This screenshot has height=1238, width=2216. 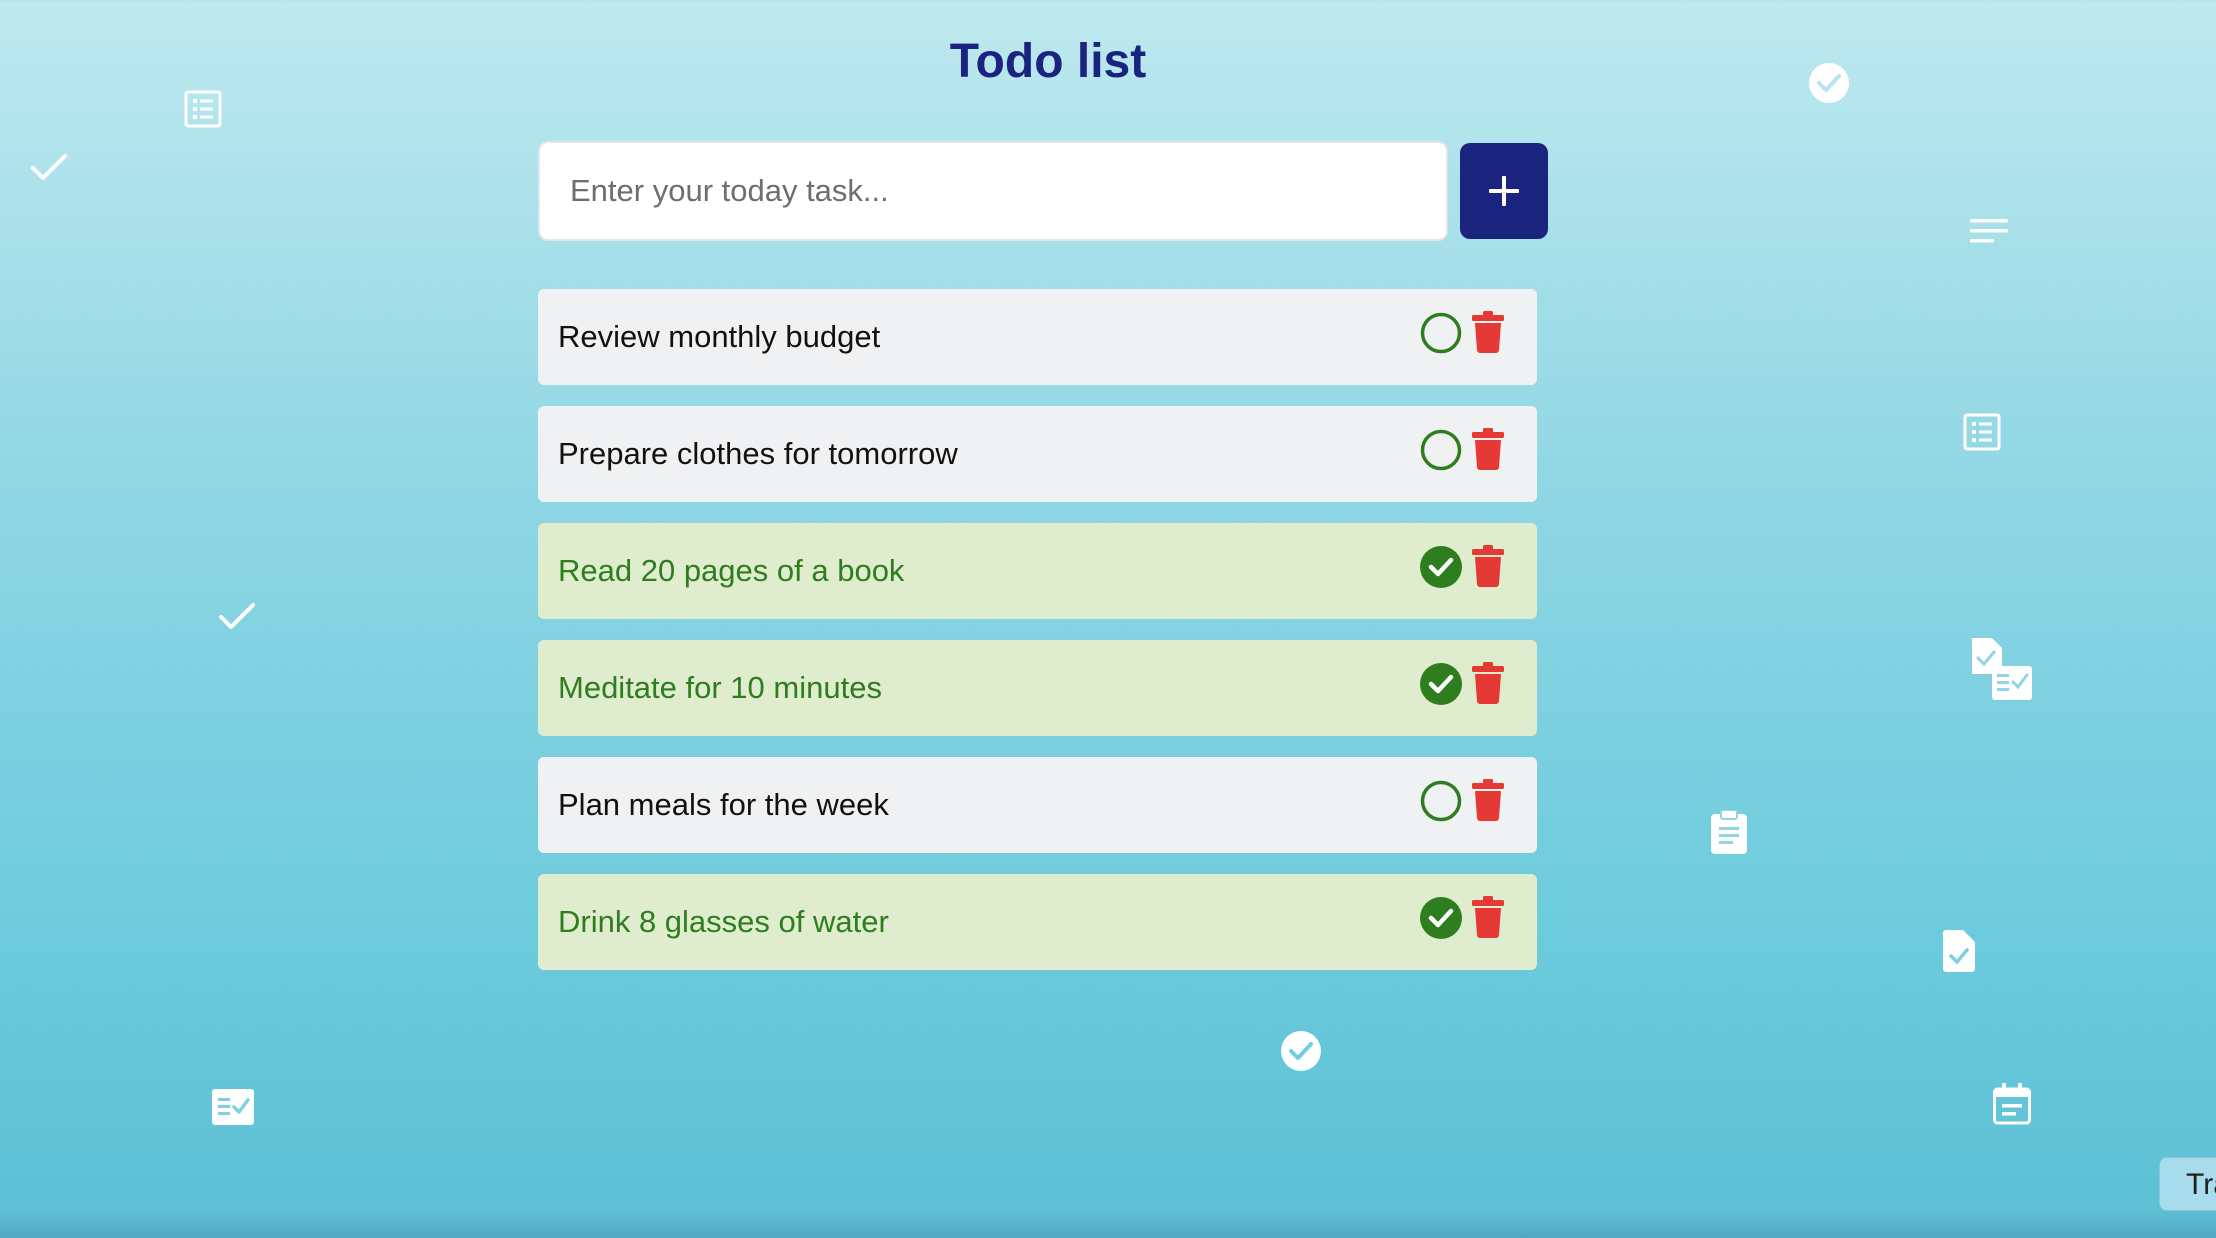 What do you see at coordinates (993, 191) in the screenshot?
I see `task-input` at bounding box center [993, 191].